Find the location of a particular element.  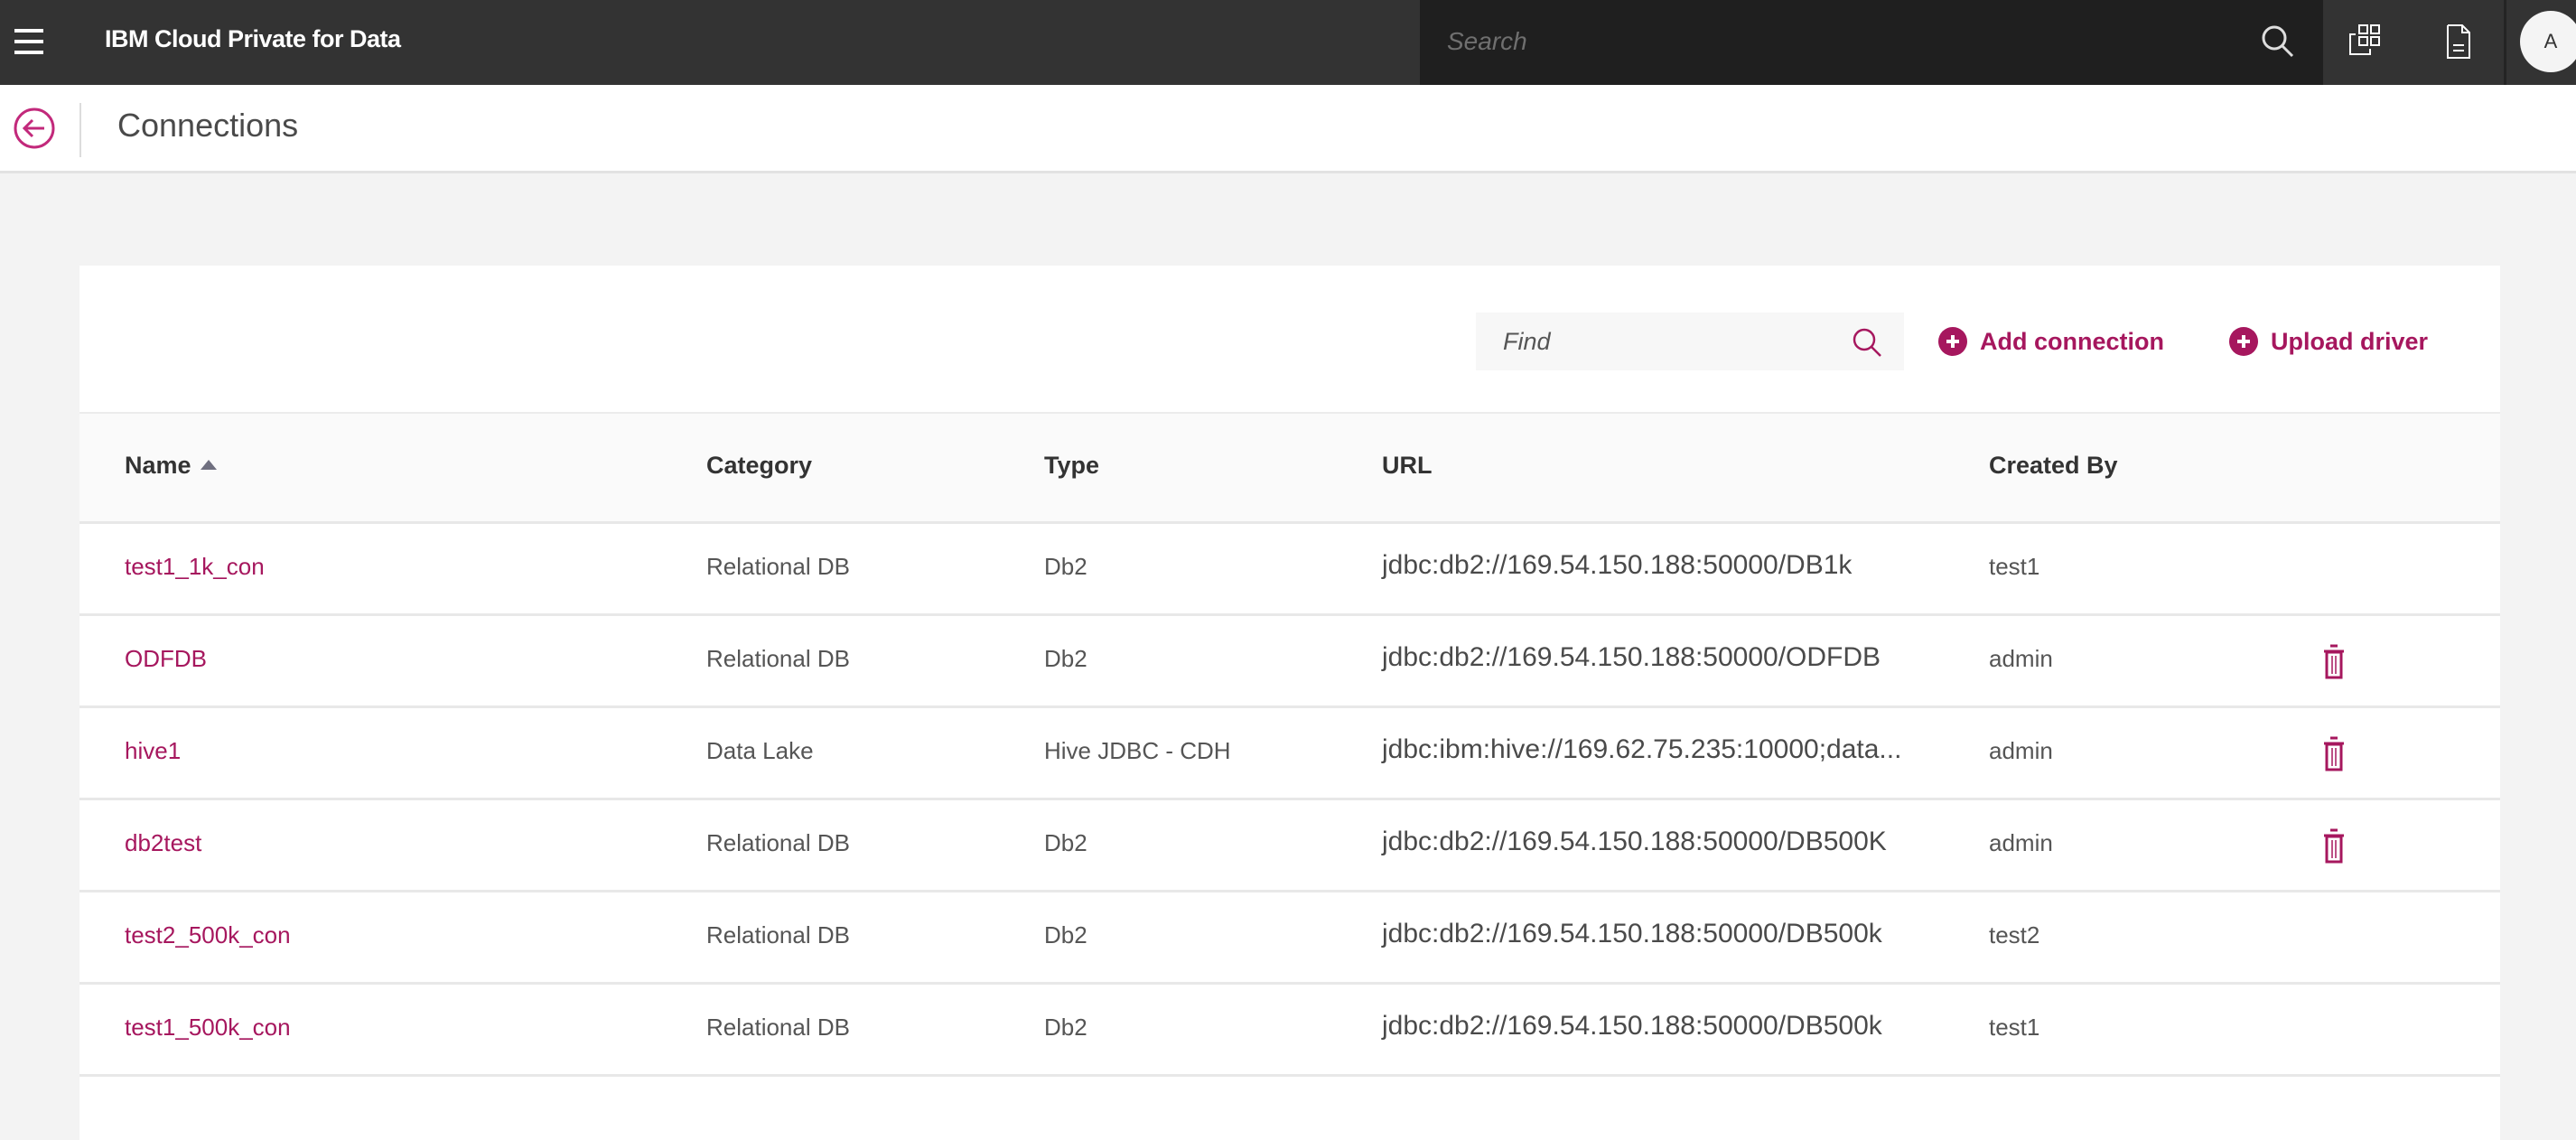

document-icon is located at coordinates (2458, 41).